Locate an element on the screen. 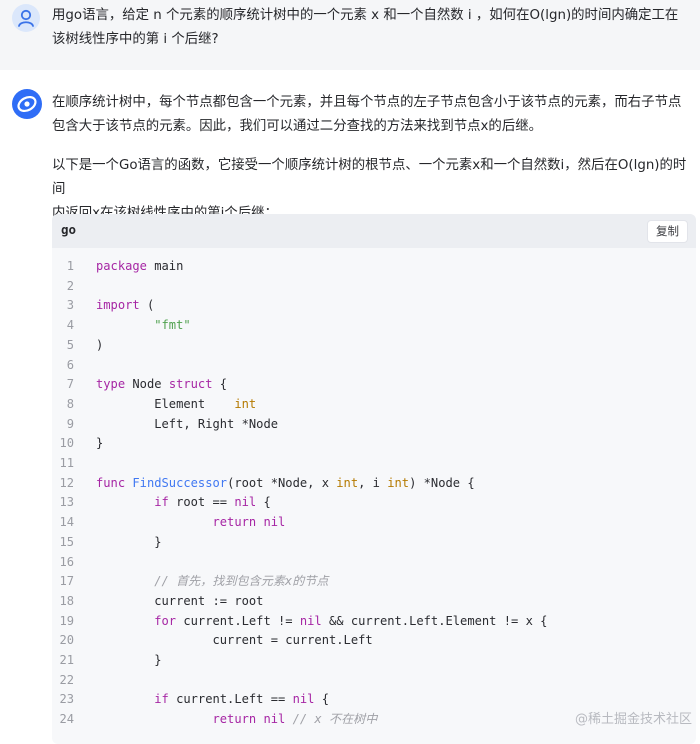 This screenshot has width=700, height=744. line-number: 23 is located at coordinates (66, 699).